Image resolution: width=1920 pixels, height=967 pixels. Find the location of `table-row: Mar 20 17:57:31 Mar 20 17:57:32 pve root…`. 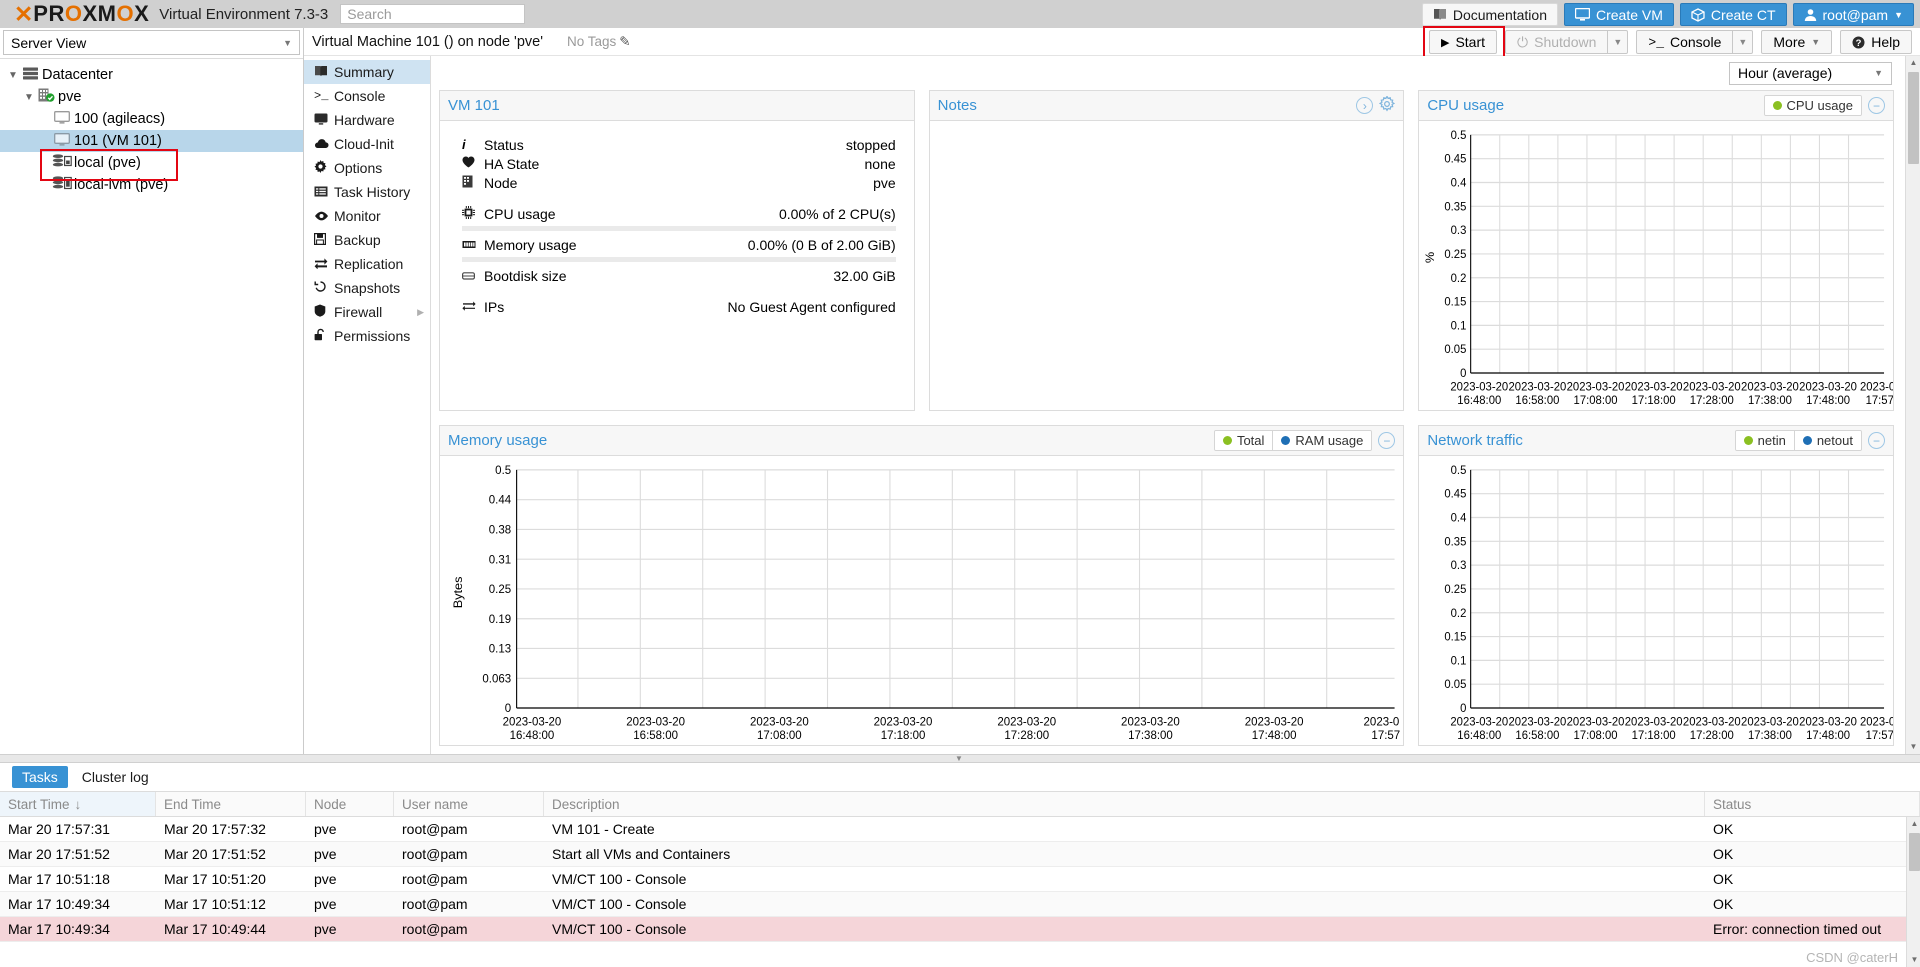

table-row: Mar 20 17:57:31 Mar 20 17:57:32 pve root… is located at coordinates (960, 829).